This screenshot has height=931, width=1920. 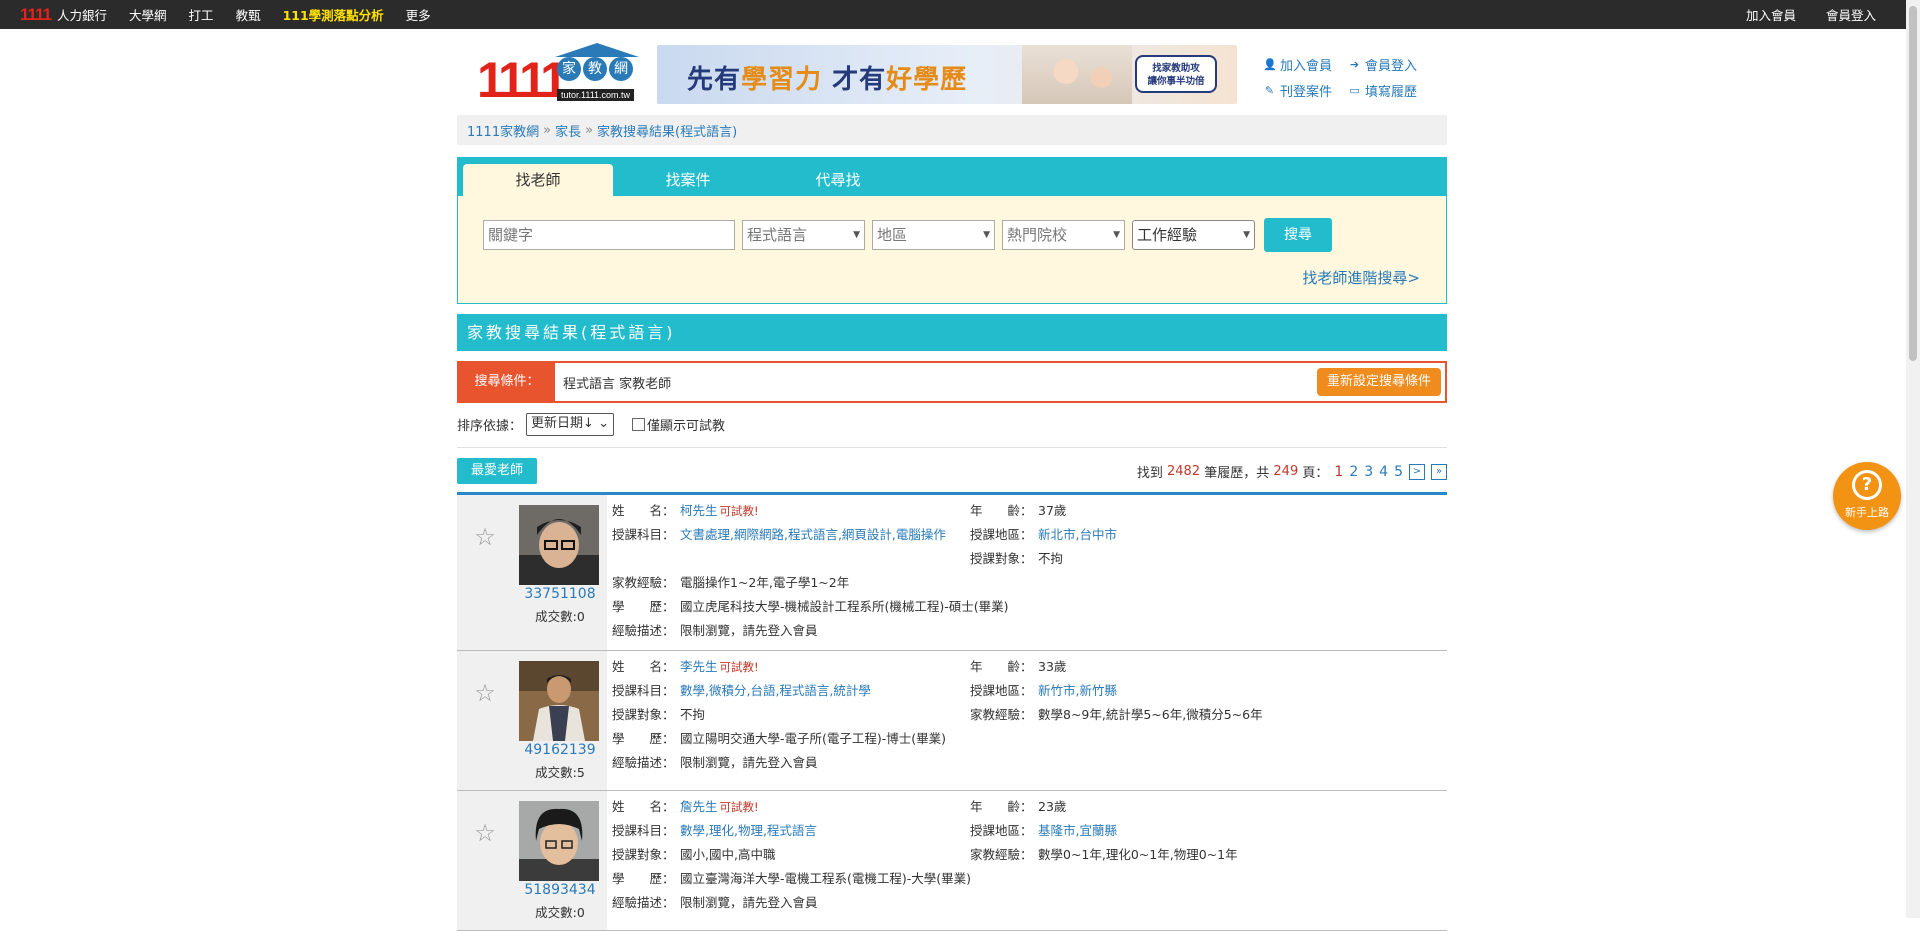 What do you see at coordinates (775, 691) in the screenshot?
I see `teacher-subjects: 數學,微積分,台語,程式語言,統計學` at bounding box center [775, 691].